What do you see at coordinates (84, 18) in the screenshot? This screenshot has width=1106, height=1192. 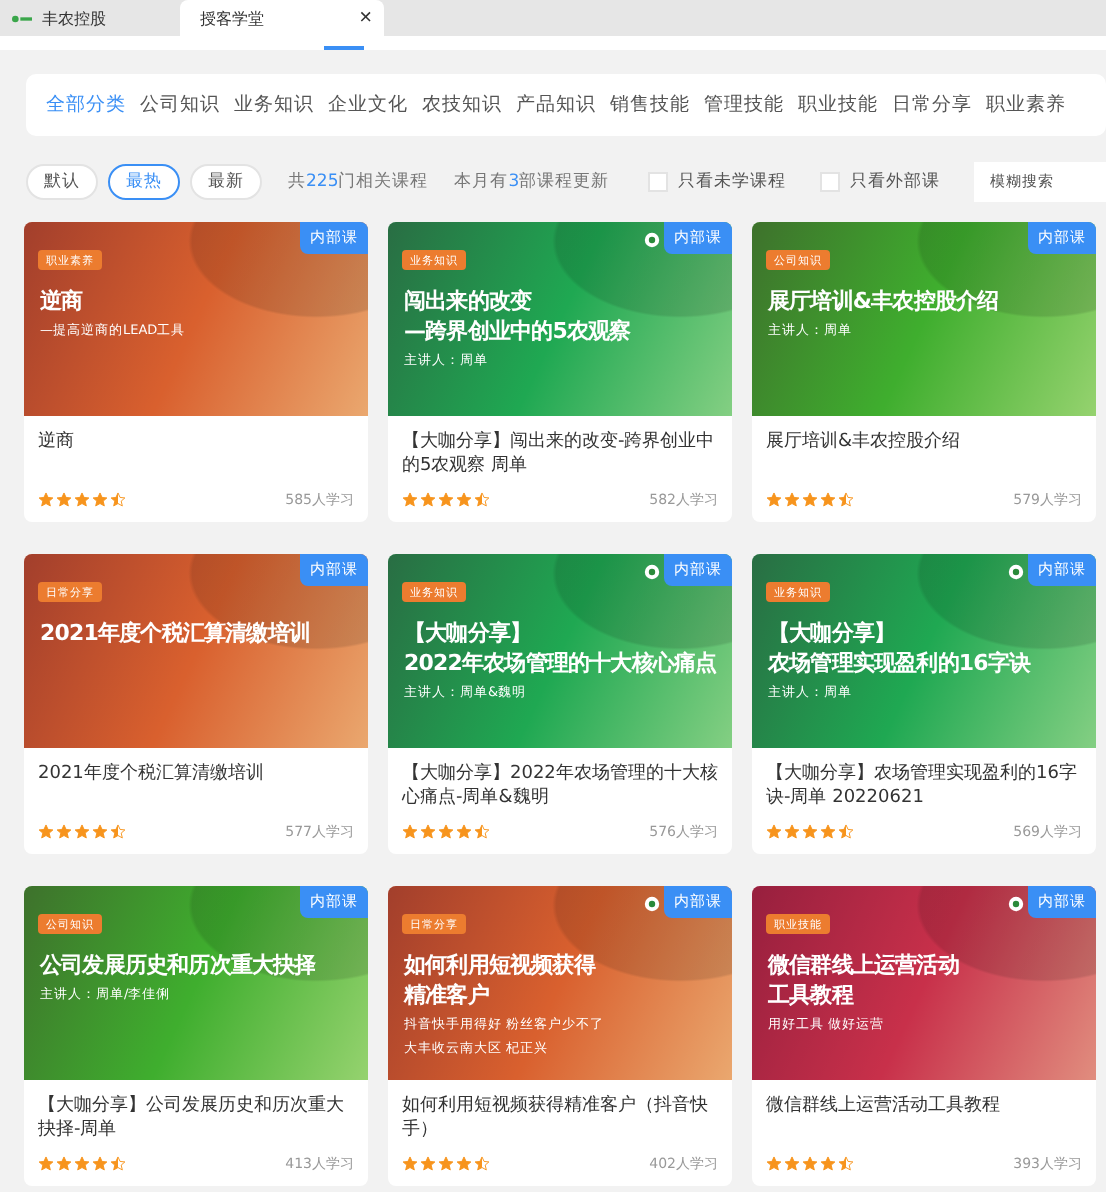 I see `window-tab: 丰农控股` at bounding box center [84, 18].